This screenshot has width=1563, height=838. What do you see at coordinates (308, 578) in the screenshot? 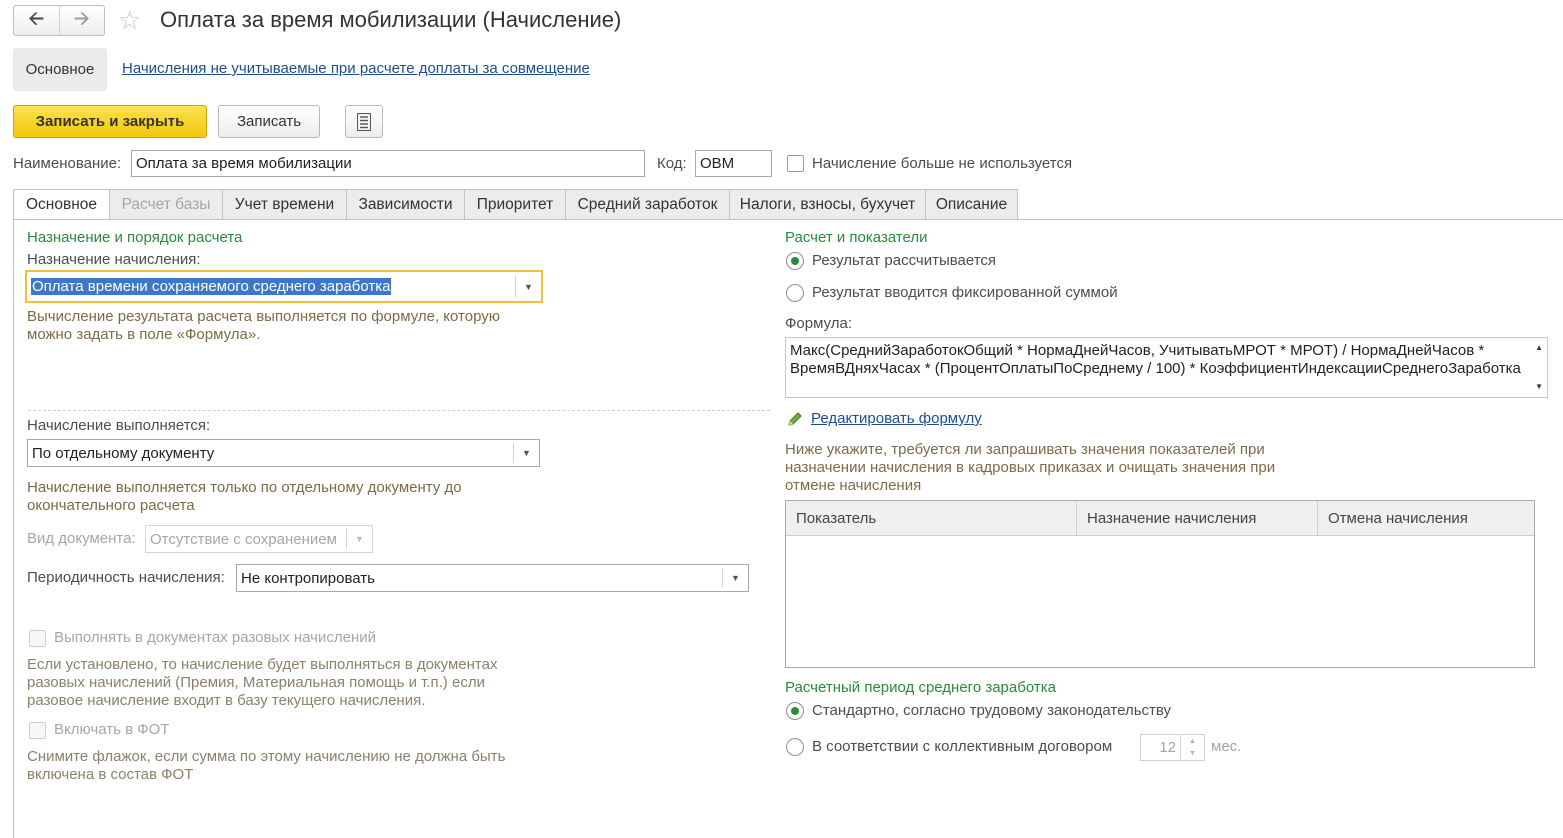
I see `periodicity-value: Не контропировать` at bounding box center [308, 578].